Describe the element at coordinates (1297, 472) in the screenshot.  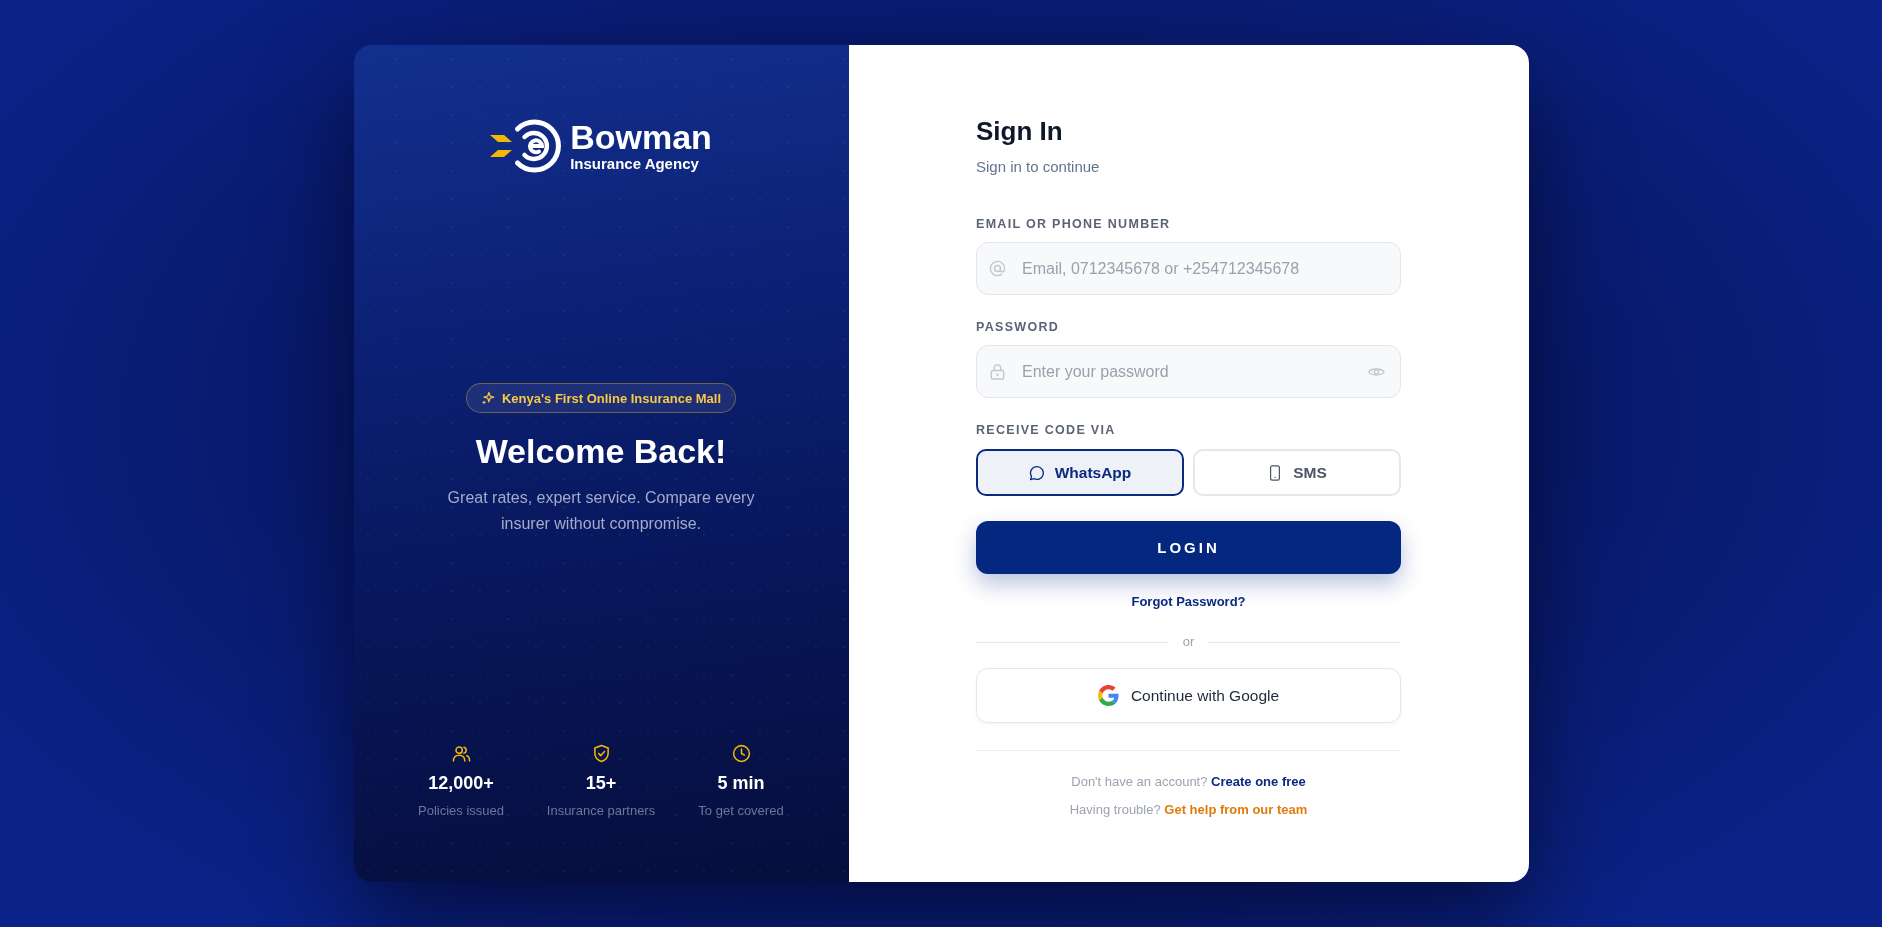
I see `channel-option: SMS` at that location.